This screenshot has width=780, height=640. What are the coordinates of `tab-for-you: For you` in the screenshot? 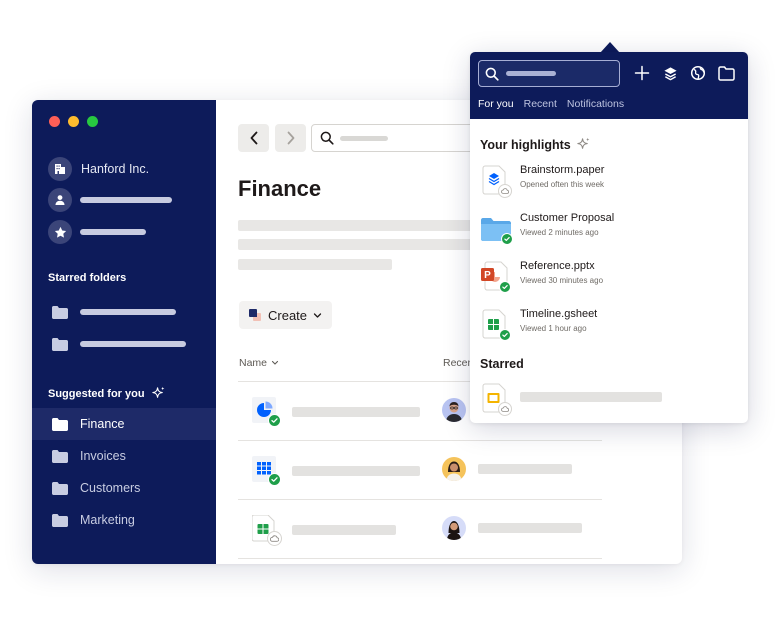 It's located at (496, 104).